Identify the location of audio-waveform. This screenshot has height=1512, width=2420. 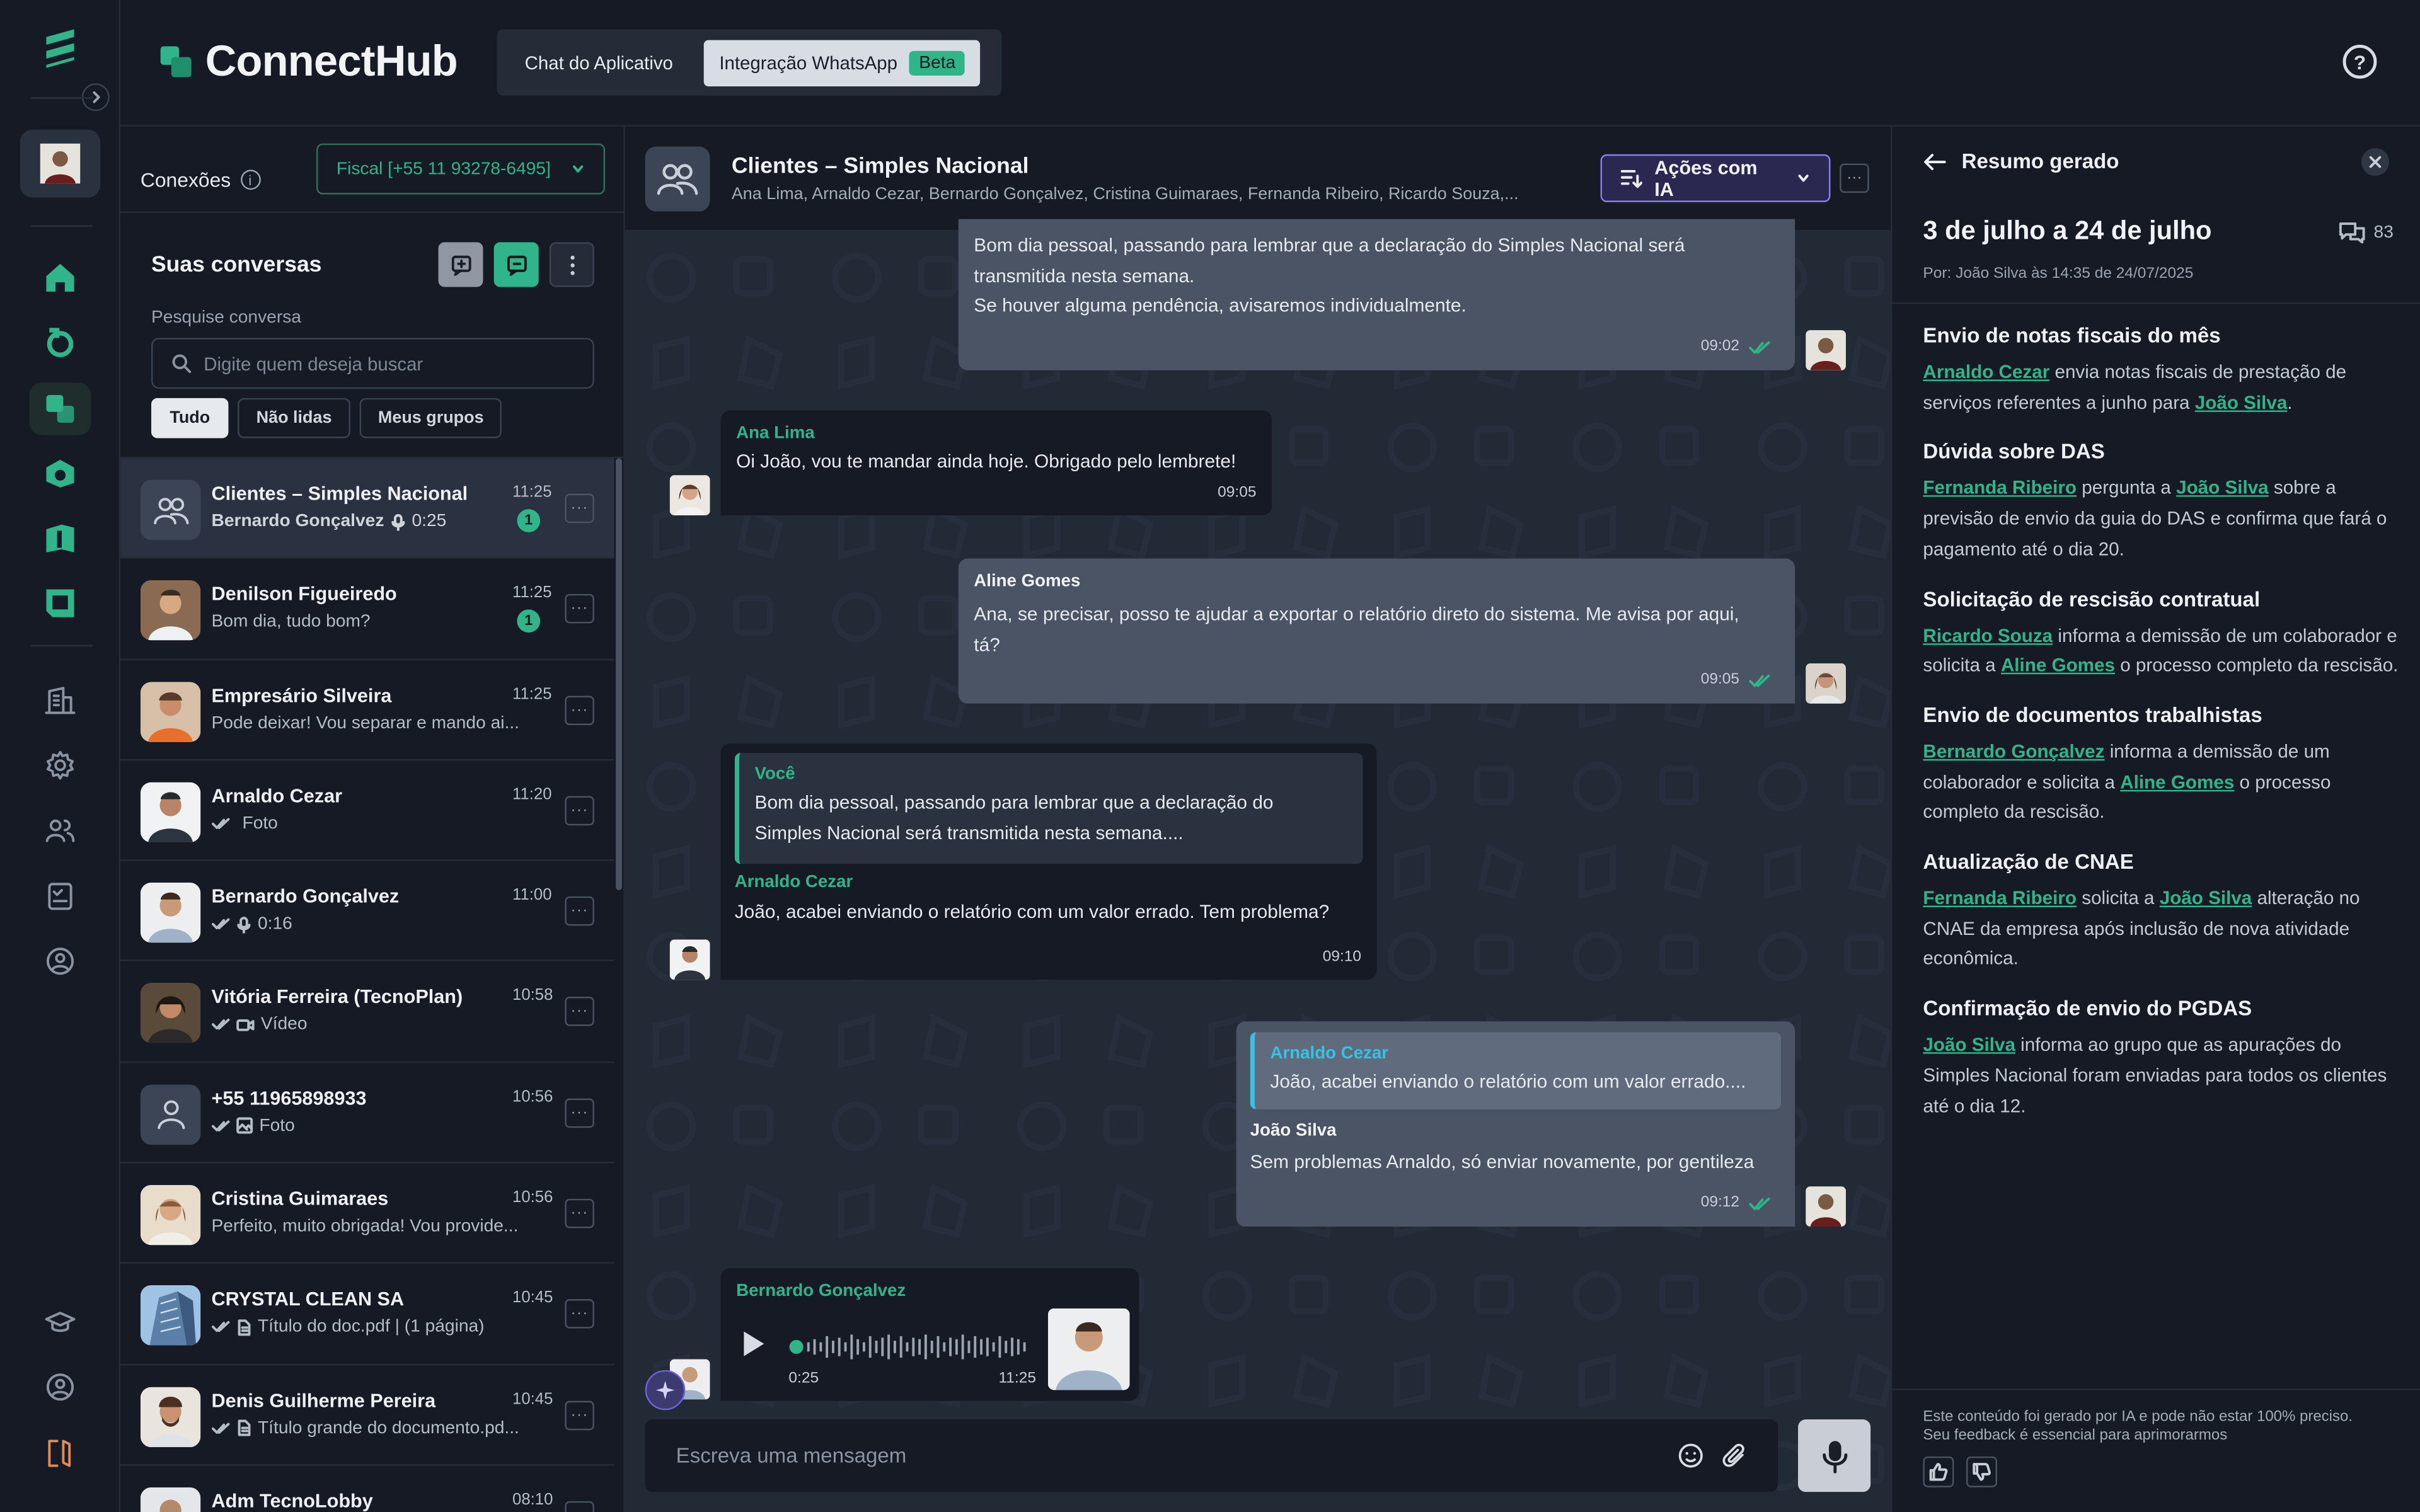
(910, 1347).